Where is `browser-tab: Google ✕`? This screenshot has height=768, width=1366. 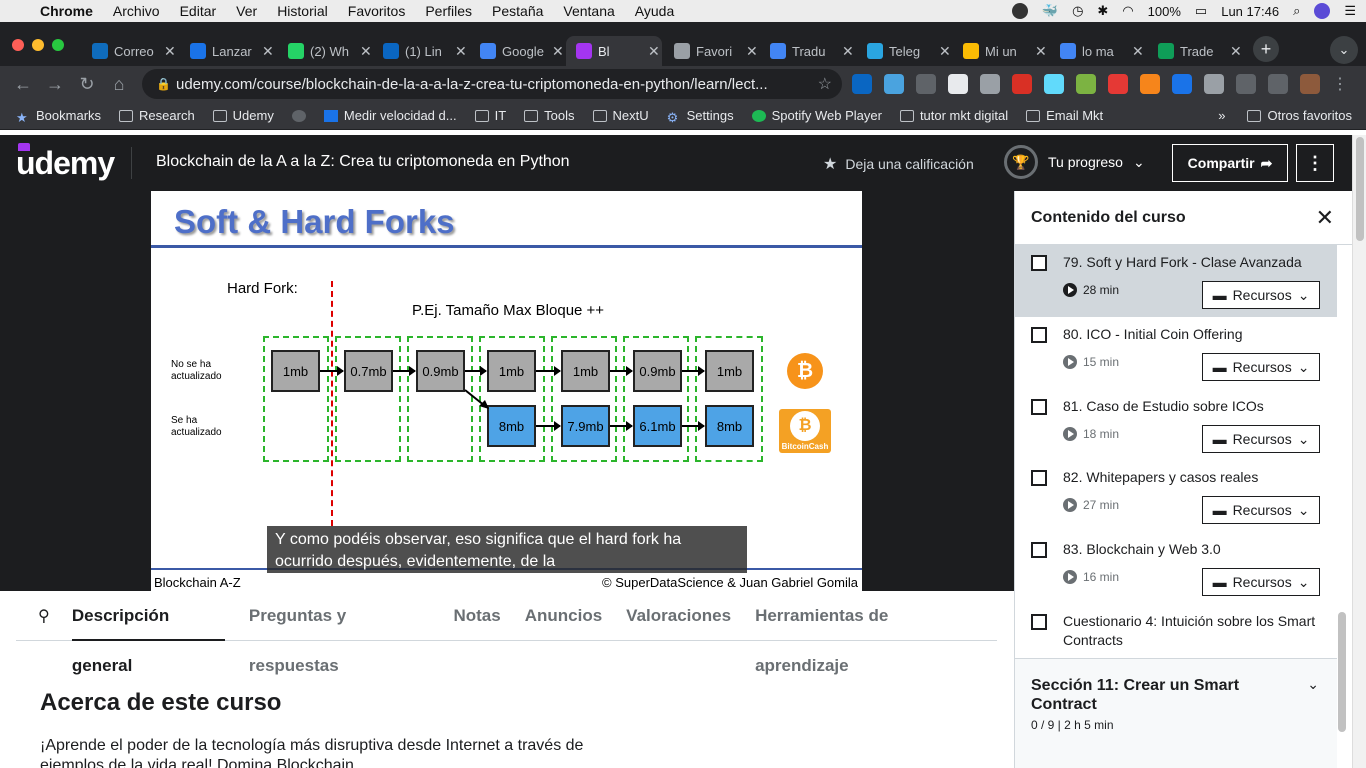 browser-tab: Google ✕ is located at coordinates (518, 51).